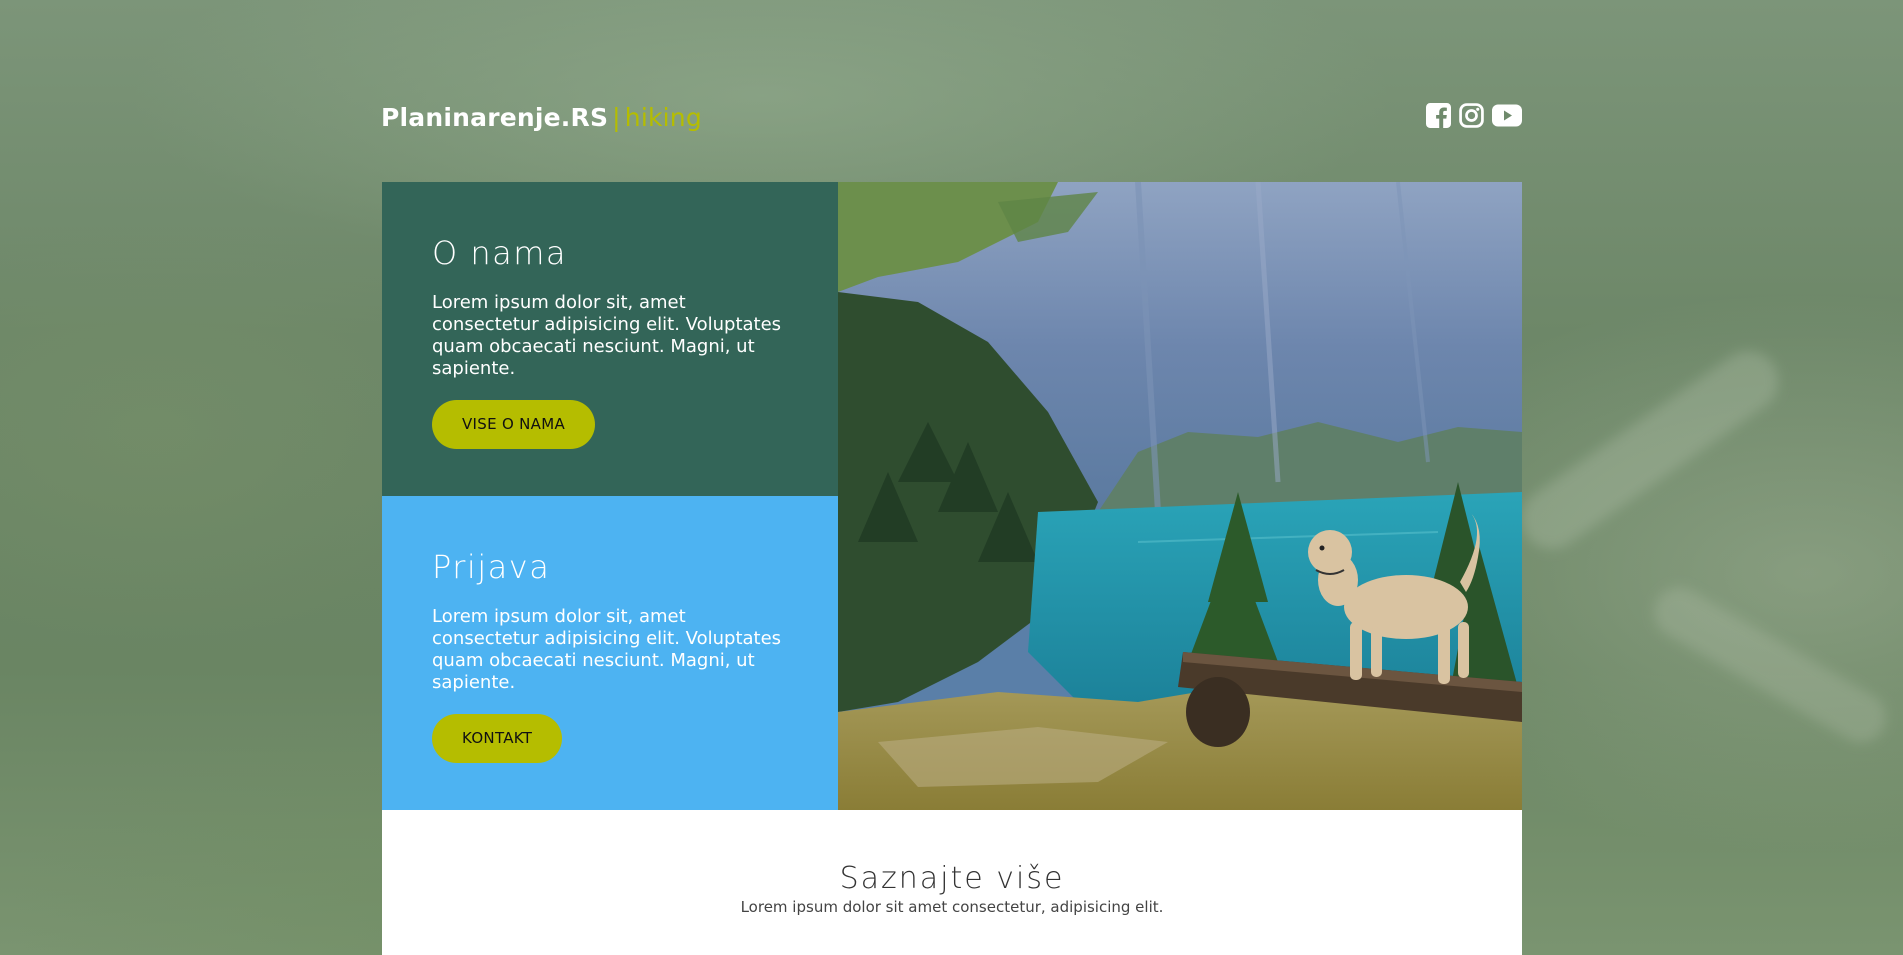 The height and width of the screenshot is (955, 1903). Describe the element at coordinates (951, 117) in the screenshot. I see `site-header: Planinarenje.RS | hiking` at that location.